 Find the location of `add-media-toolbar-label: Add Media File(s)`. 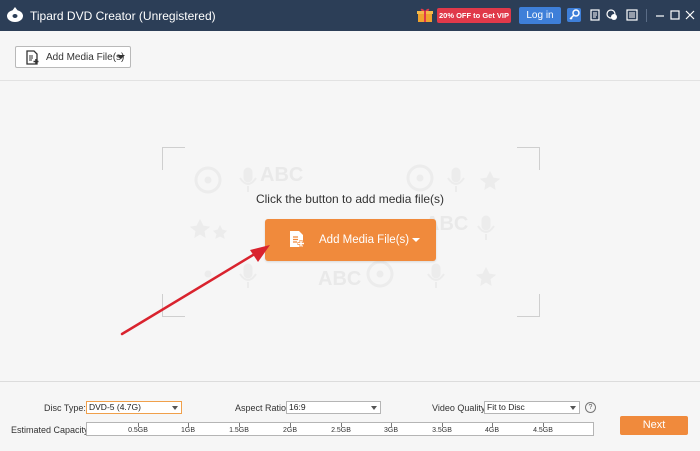

add-media-toolbar-label: Add Media File(s) is located at coordinates (85, 57).